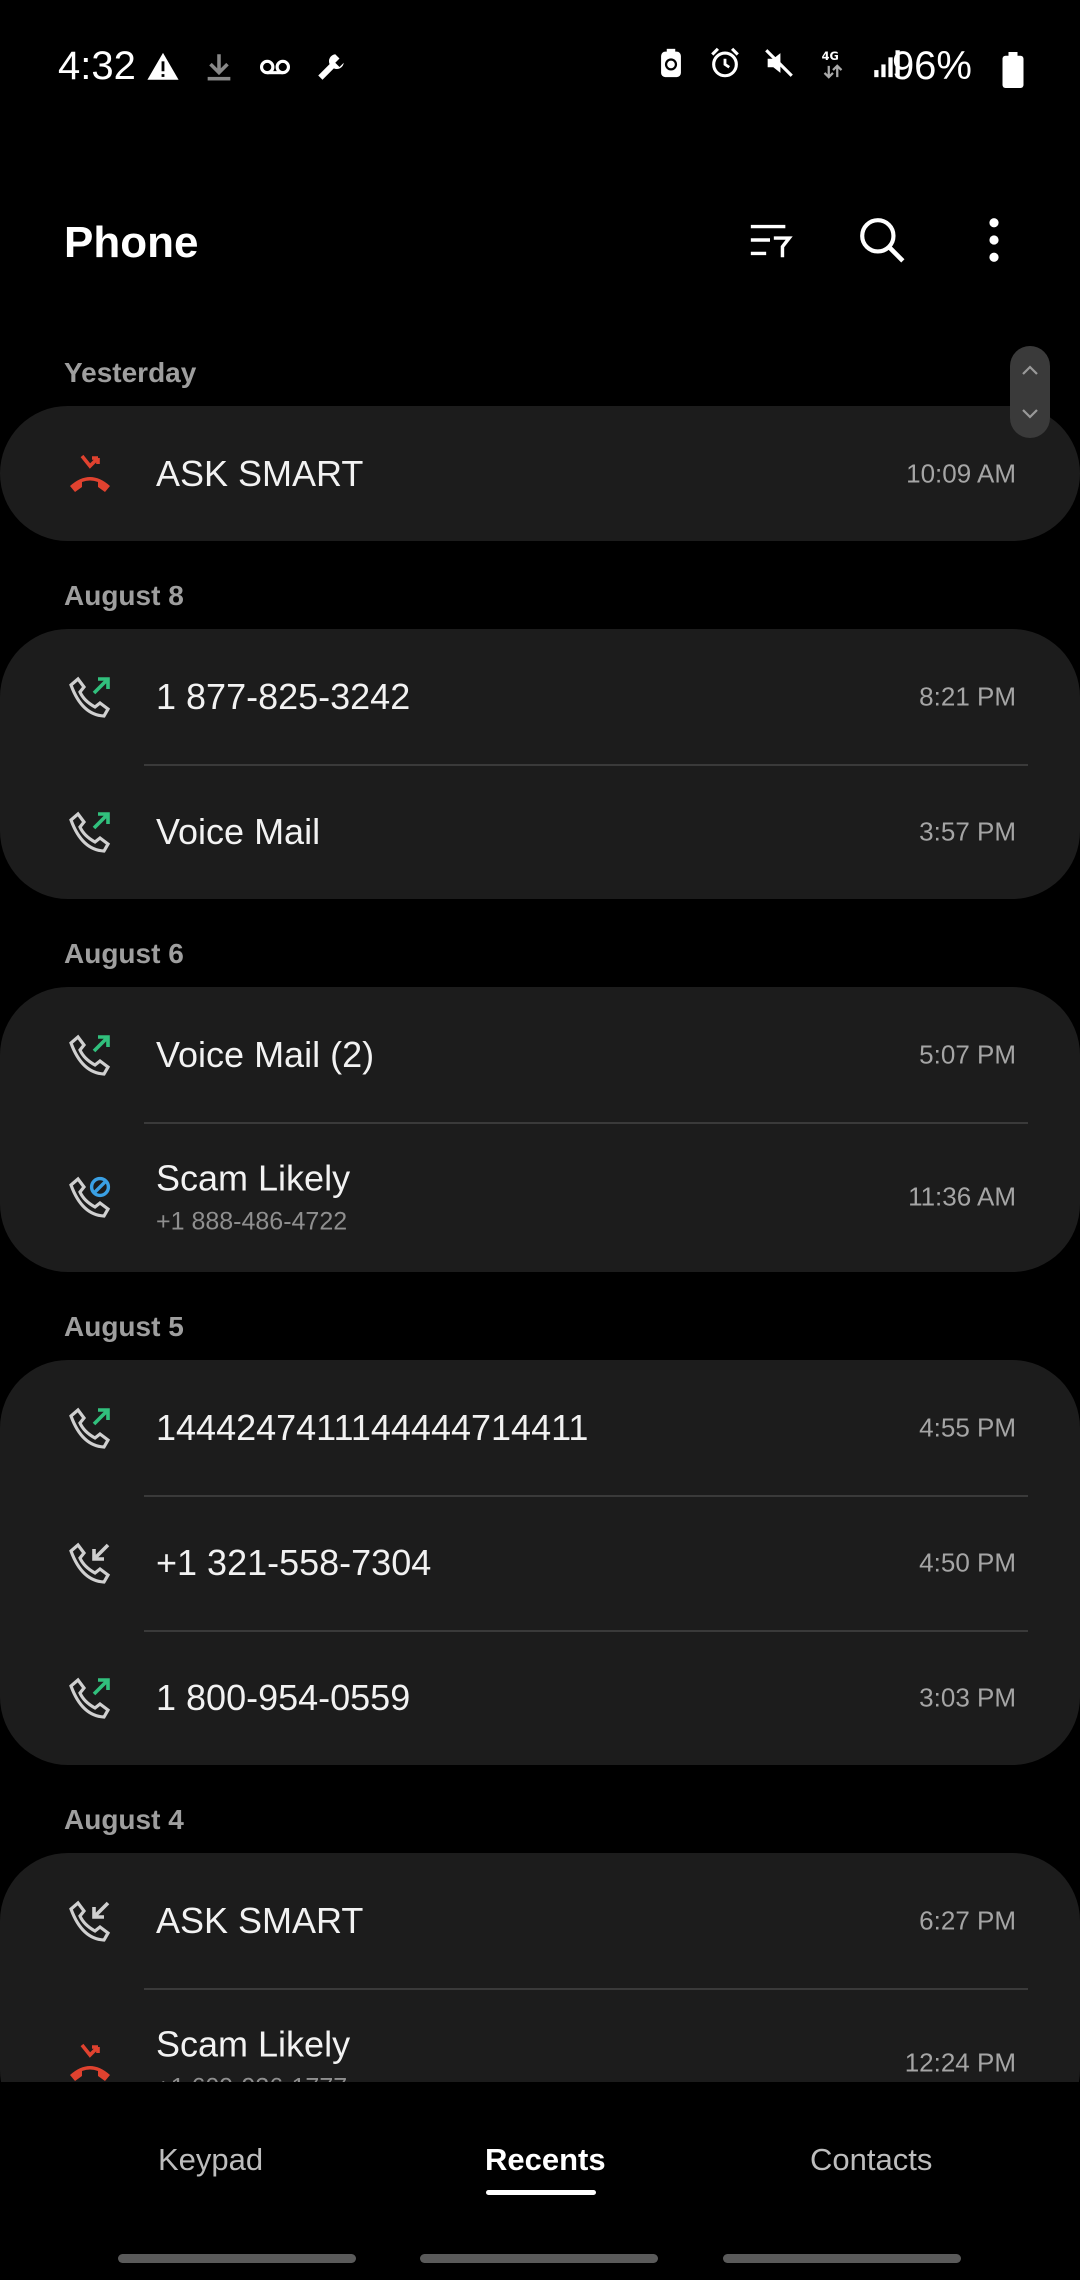 The height and width of the screenshot is (2280, 1080). I want to click on caller-name: Voice Mail, so click(238, 831).